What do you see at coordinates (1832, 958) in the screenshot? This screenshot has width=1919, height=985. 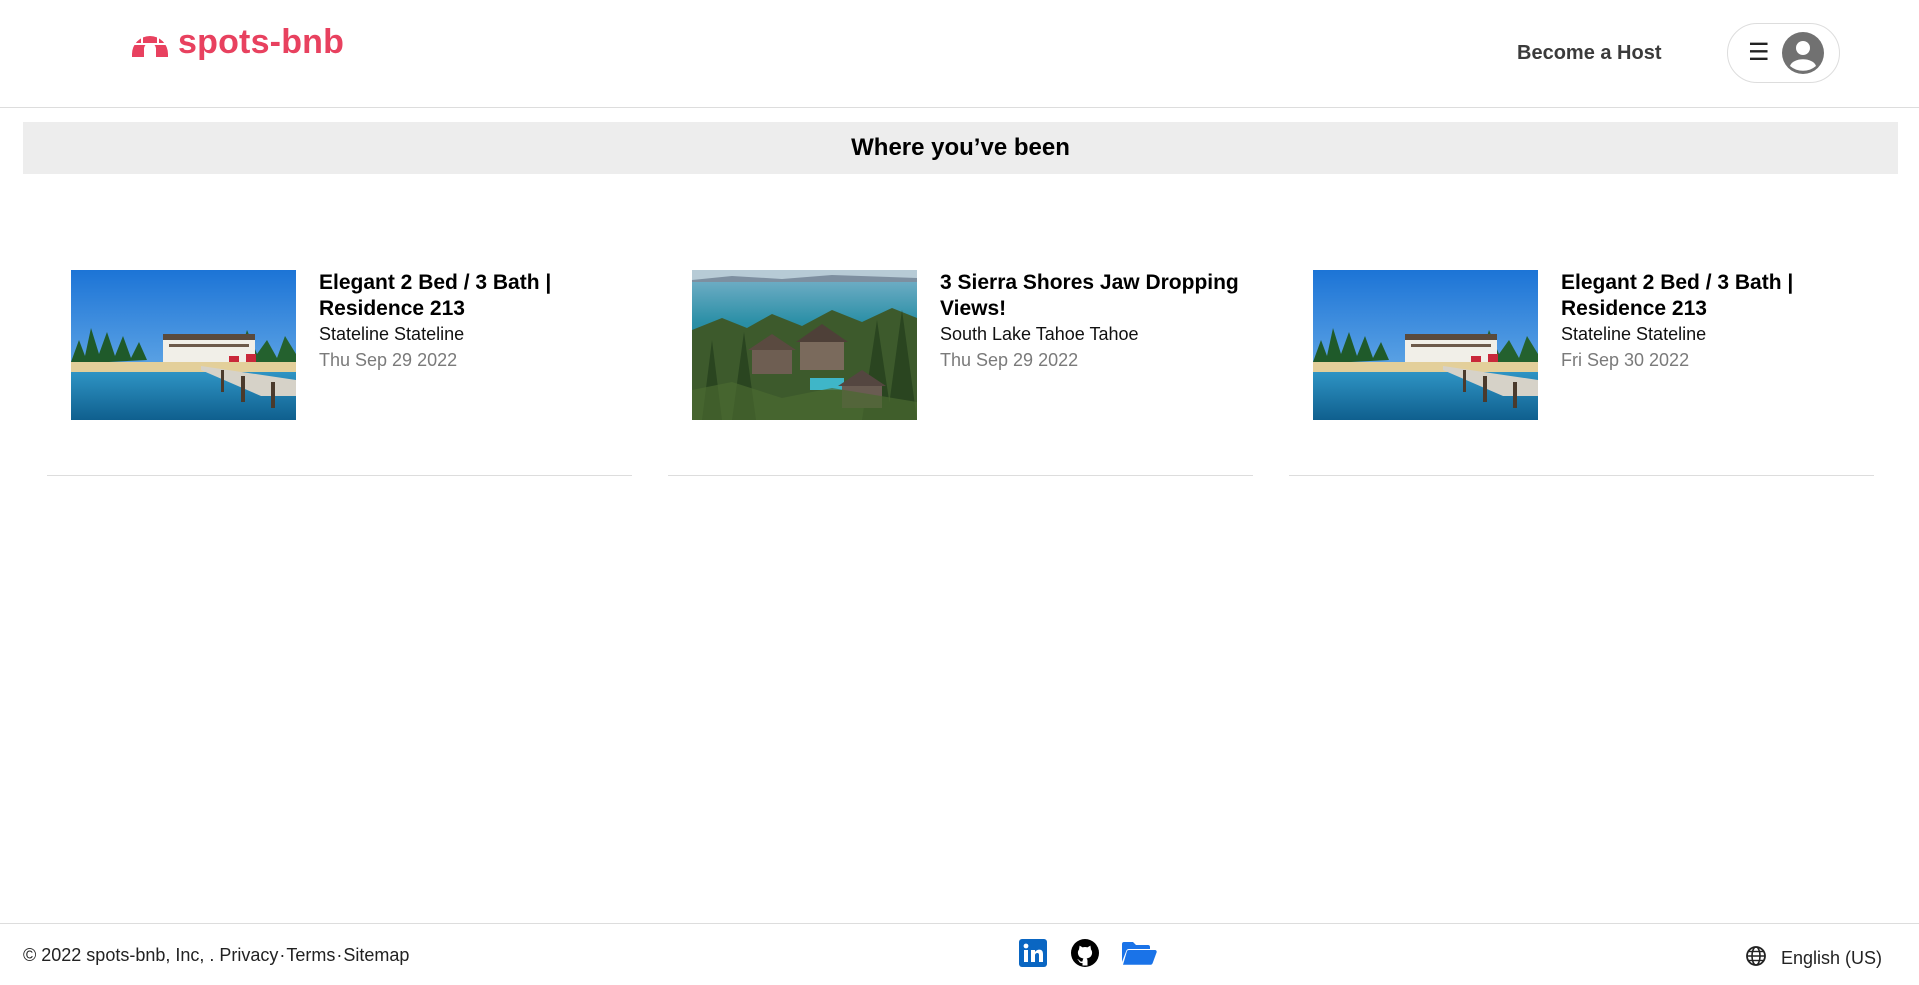 I see `language-label: English (US)` at bounding box center [1832, 958].